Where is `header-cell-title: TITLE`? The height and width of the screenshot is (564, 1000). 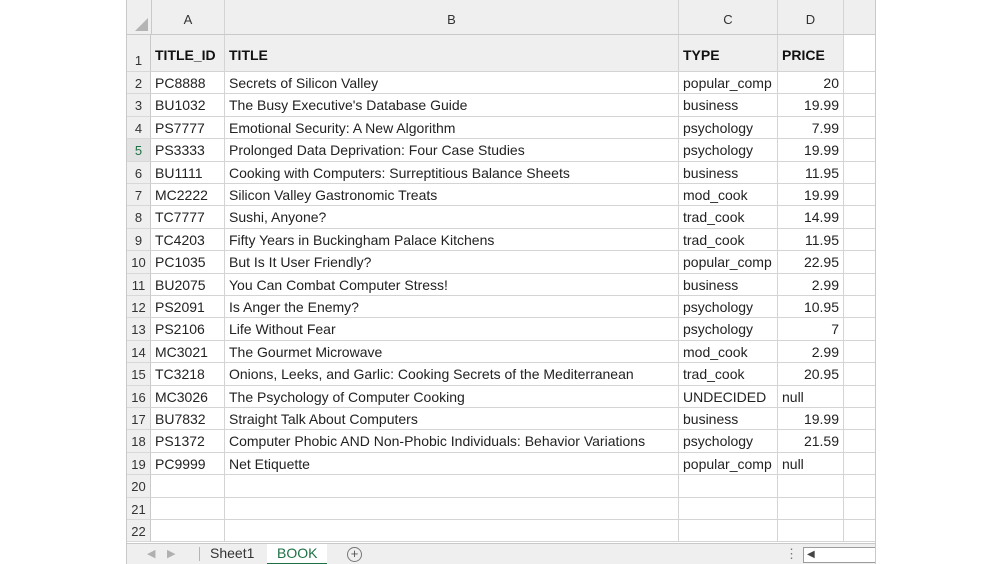
header-cell-title: TITLE is located at coordinates (452, 53).